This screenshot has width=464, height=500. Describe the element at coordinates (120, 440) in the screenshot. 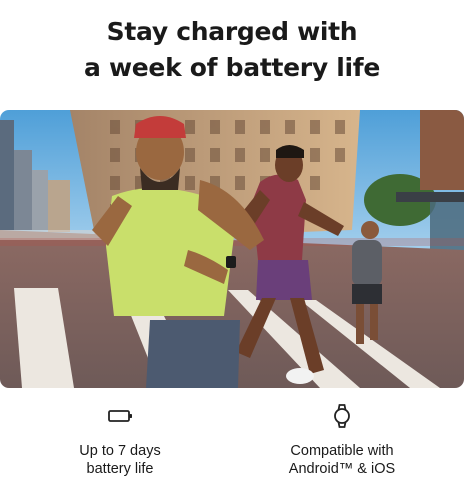

I see `feature-battery: Up to 7 days battery life` at that location.